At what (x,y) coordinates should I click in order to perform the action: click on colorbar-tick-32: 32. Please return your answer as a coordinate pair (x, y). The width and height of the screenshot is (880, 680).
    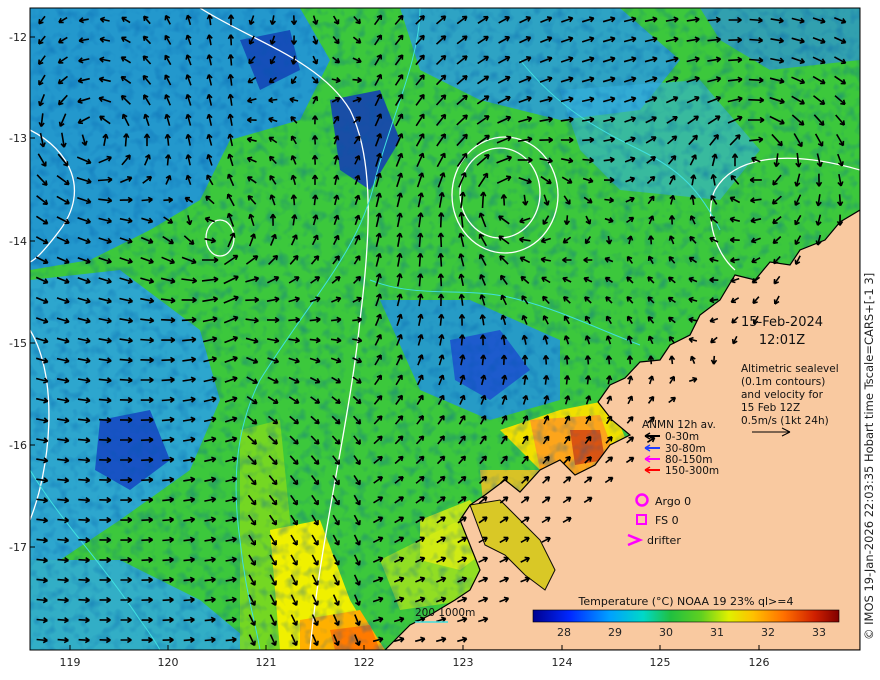
    Looking at the image, I should click on (768, 632).